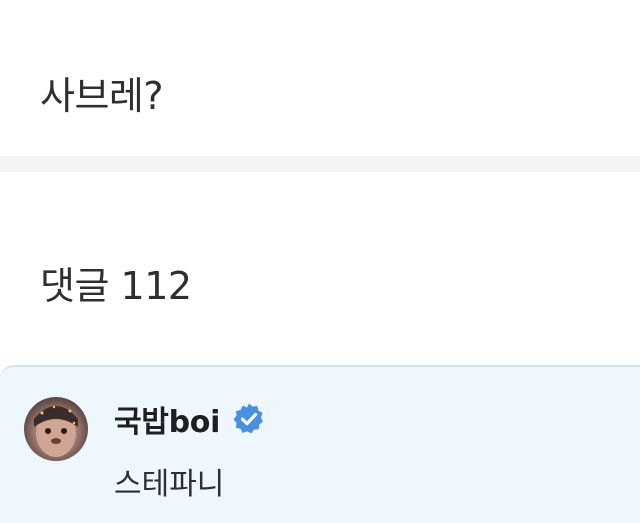 The height and width of the screenshot is (523, 640). I want to click on comments-space, so click(115, 286).